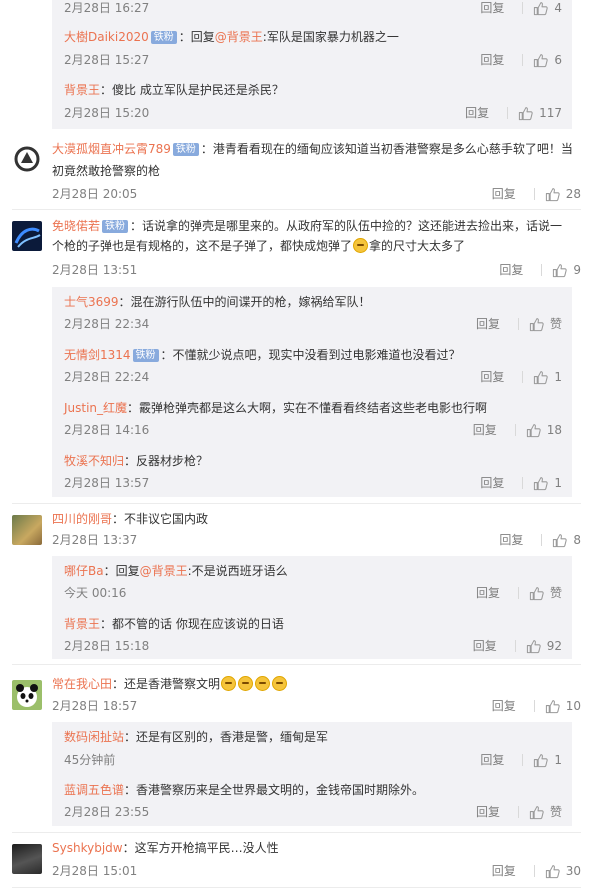 This screenshot has width=593, height=891. Describe the element at coordinates (573, 194) in the screenshot. I see `like-count: 28` at that location.